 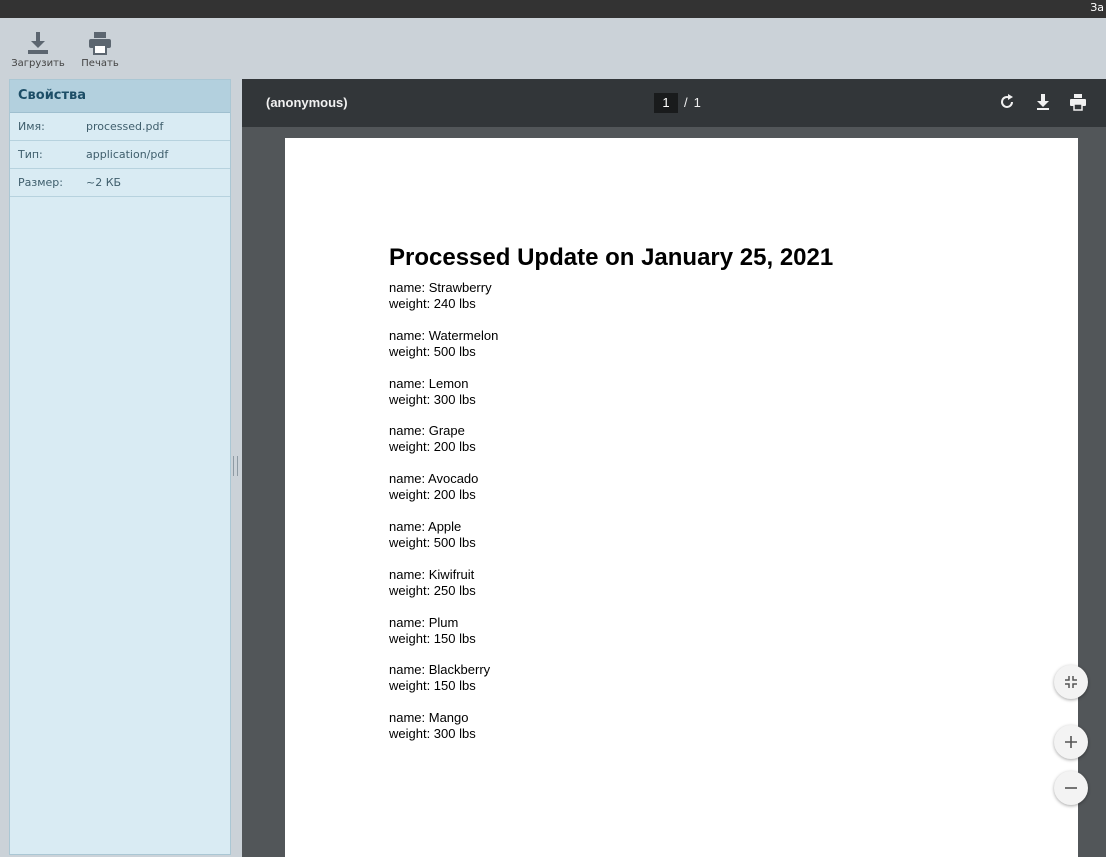 I want to click on page-selector: 1 / 1, so click(x=677, y=103).